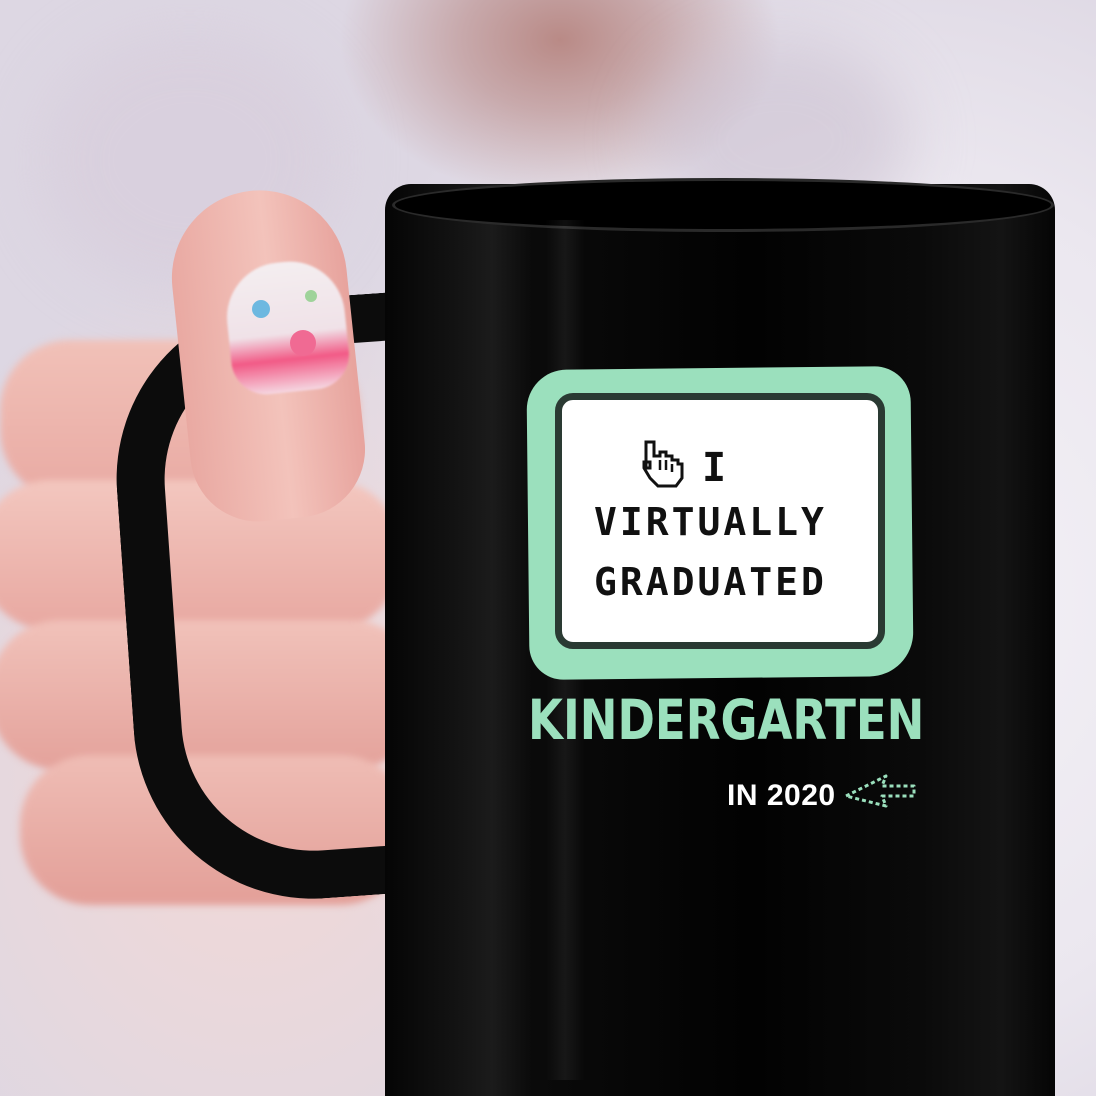  What do you see at coordinates (781, 795) in the screenshot?
I see `year-text: IN 2020` at bounding box center [781, 795].